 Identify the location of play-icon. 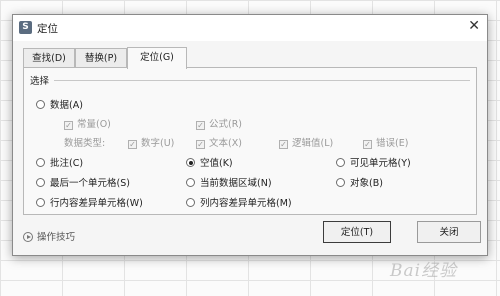
(28, 237).